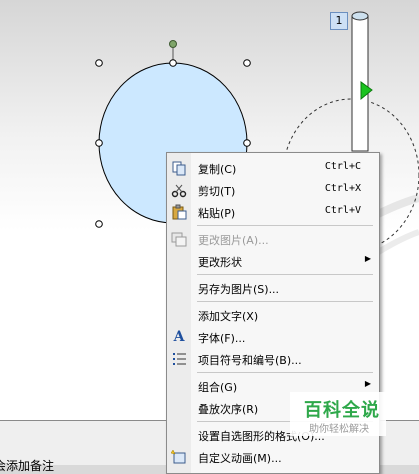 The width and height of the screenshot is (419, 474). Describe the element at coordinates (173, 63) in the screenshot. I see `resize-handle-n` at that location.